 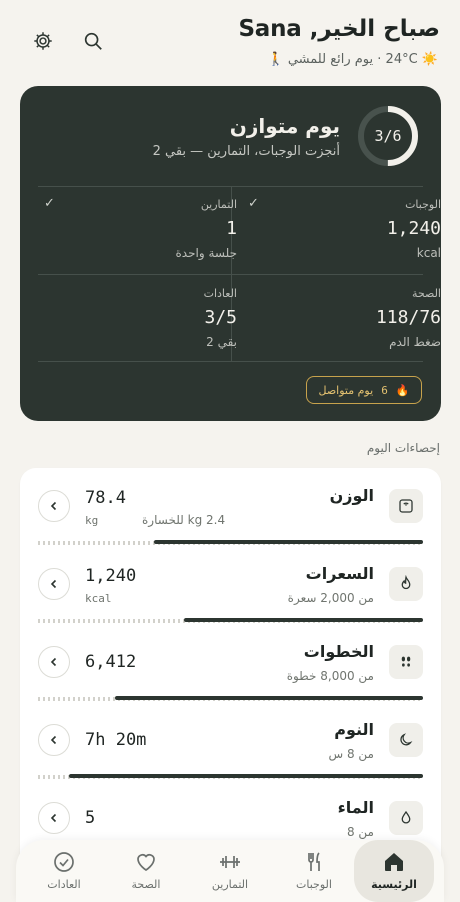 I want to click on nav-meals: الوجبات, so click(x=314, y=871).